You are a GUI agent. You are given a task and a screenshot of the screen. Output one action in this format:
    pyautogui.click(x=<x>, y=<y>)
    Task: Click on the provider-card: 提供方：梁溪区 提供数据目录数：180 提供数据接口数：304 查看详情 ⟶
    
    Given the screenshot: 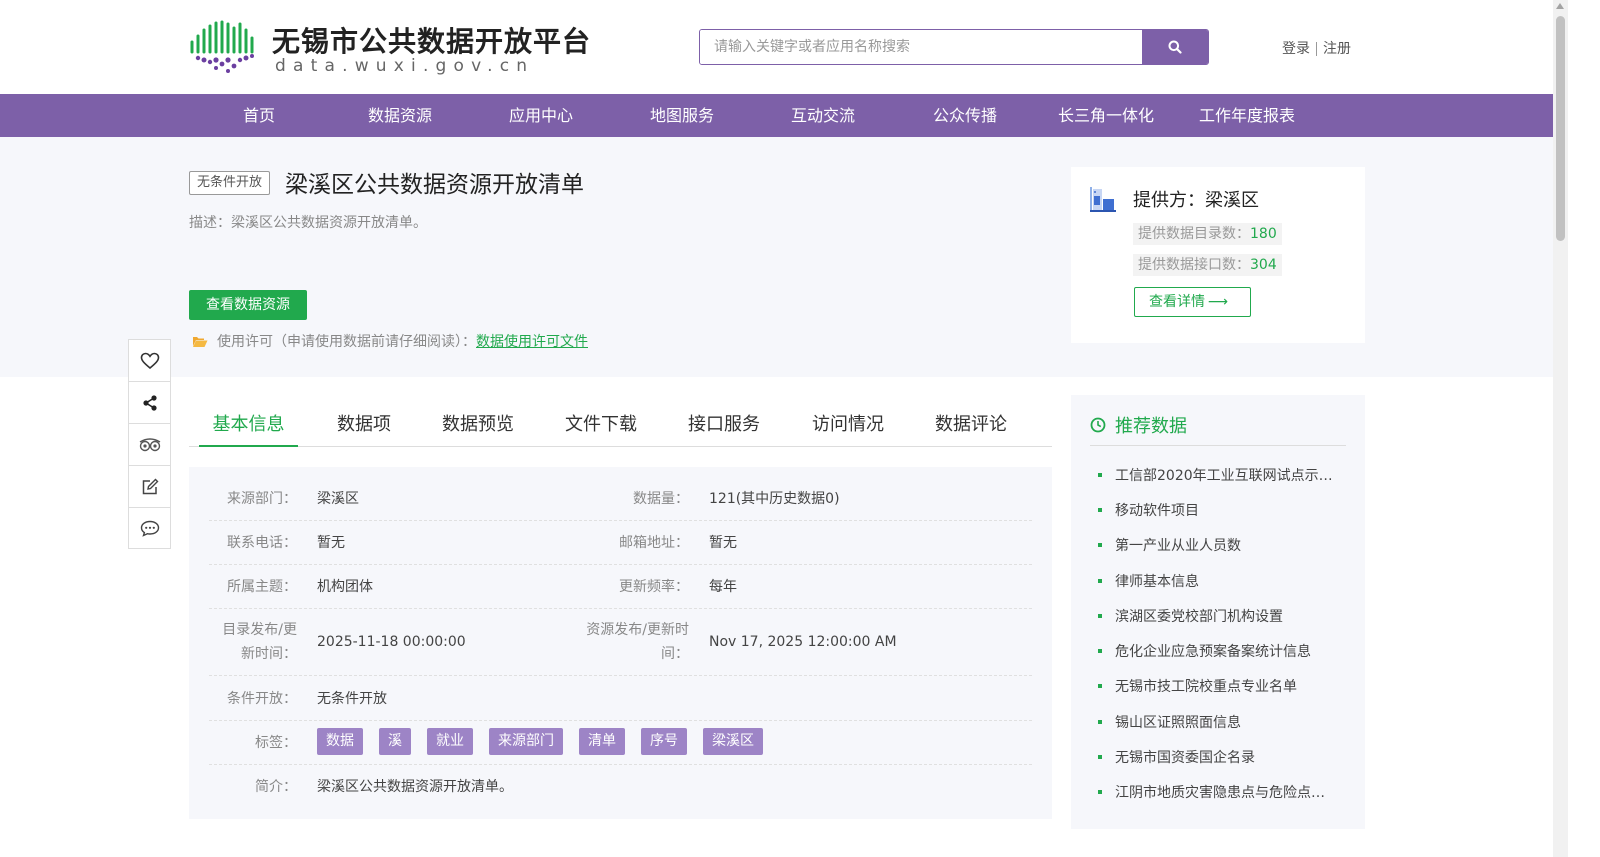 What is the action you would take?
    pyautogui.click(x=1218, y=255)
    